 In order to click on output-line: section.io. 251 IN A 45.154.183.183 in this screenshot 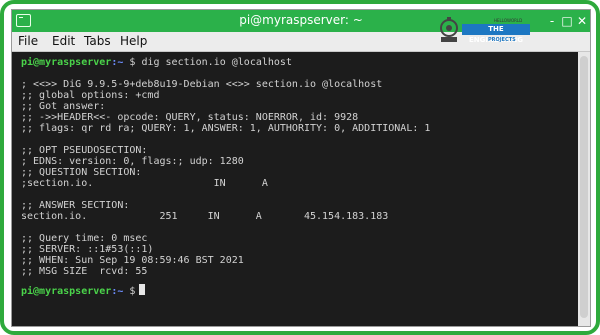, I will do `click(205, 216)`.